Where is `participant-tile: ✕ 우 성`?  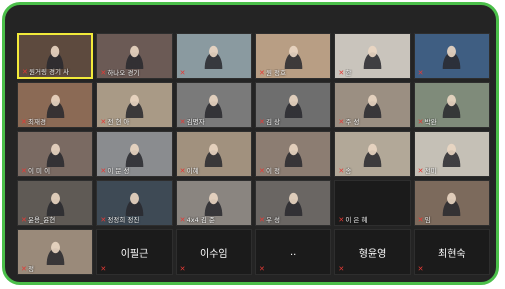
participant-tile: ✕ 우 성 is located at coordinates (293, 203).